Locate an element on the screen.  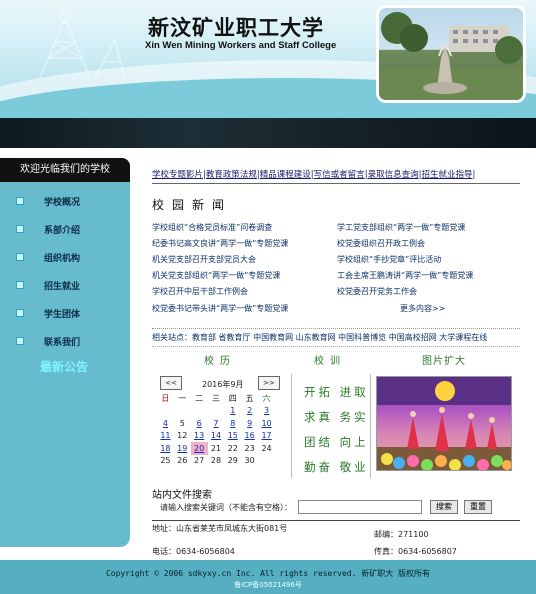
calendar-day: 16 is located at coordinates (249, 436).